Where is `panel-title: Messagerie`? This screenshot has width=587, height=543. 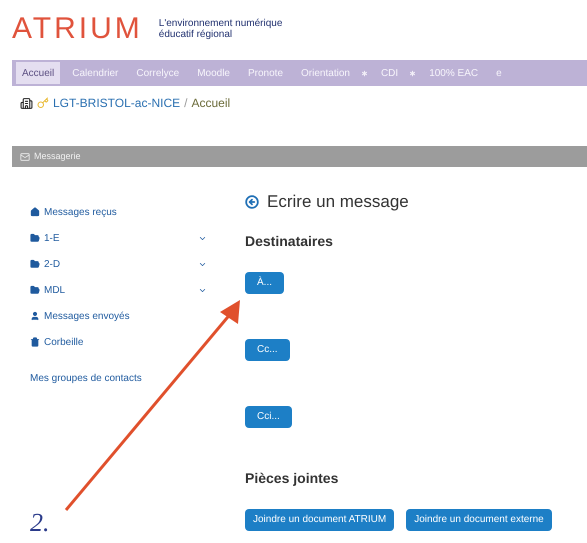
panel-title: Messagerie is located at coordinates (57, 156).